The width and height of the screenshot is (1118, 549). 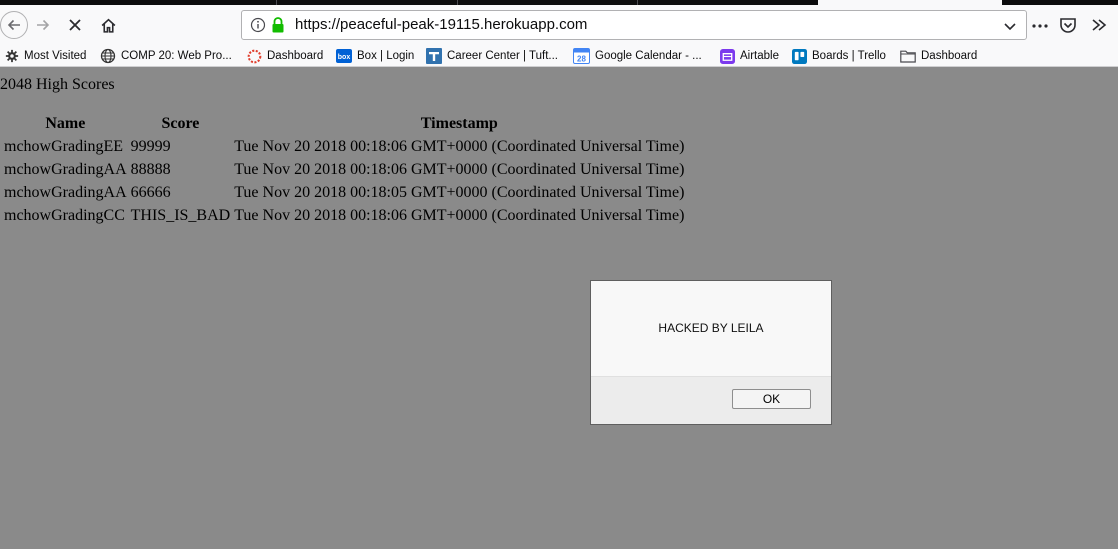 I want to click on column-header-name: Name, so click(x=65, y=123).